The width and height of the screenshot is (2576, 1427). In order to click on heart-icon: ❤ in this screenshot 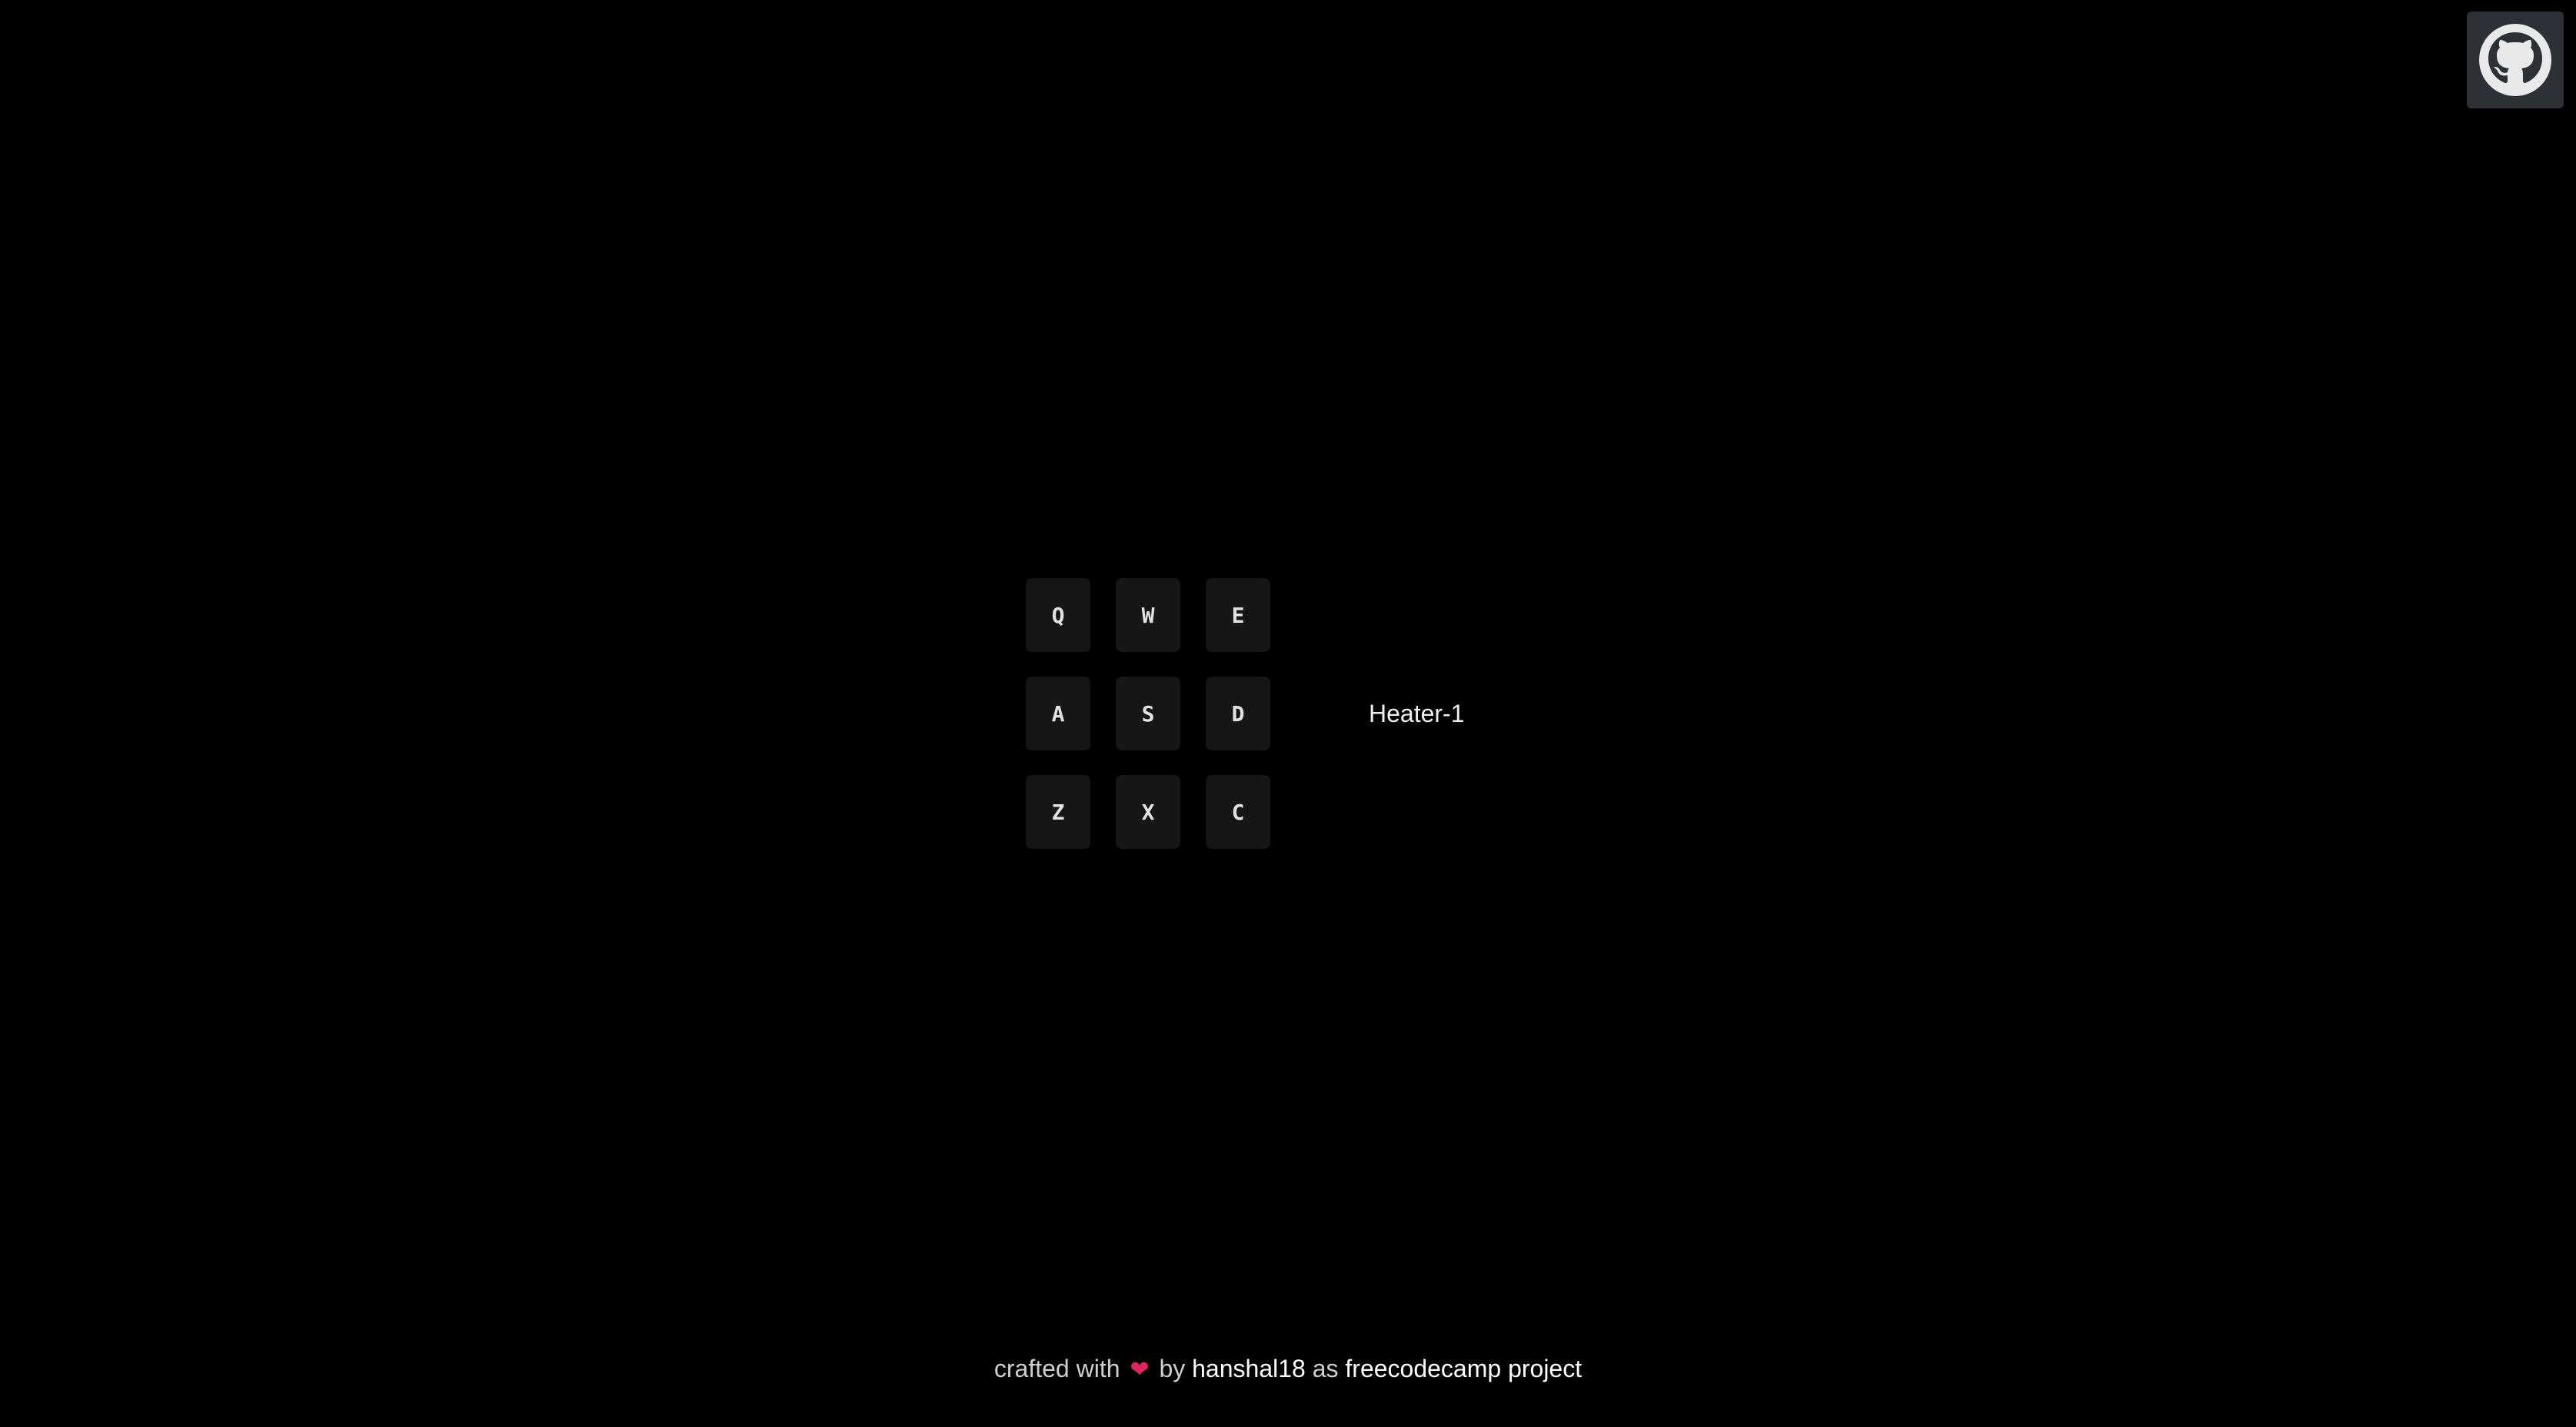, I will do `click(1140, 1369)`.